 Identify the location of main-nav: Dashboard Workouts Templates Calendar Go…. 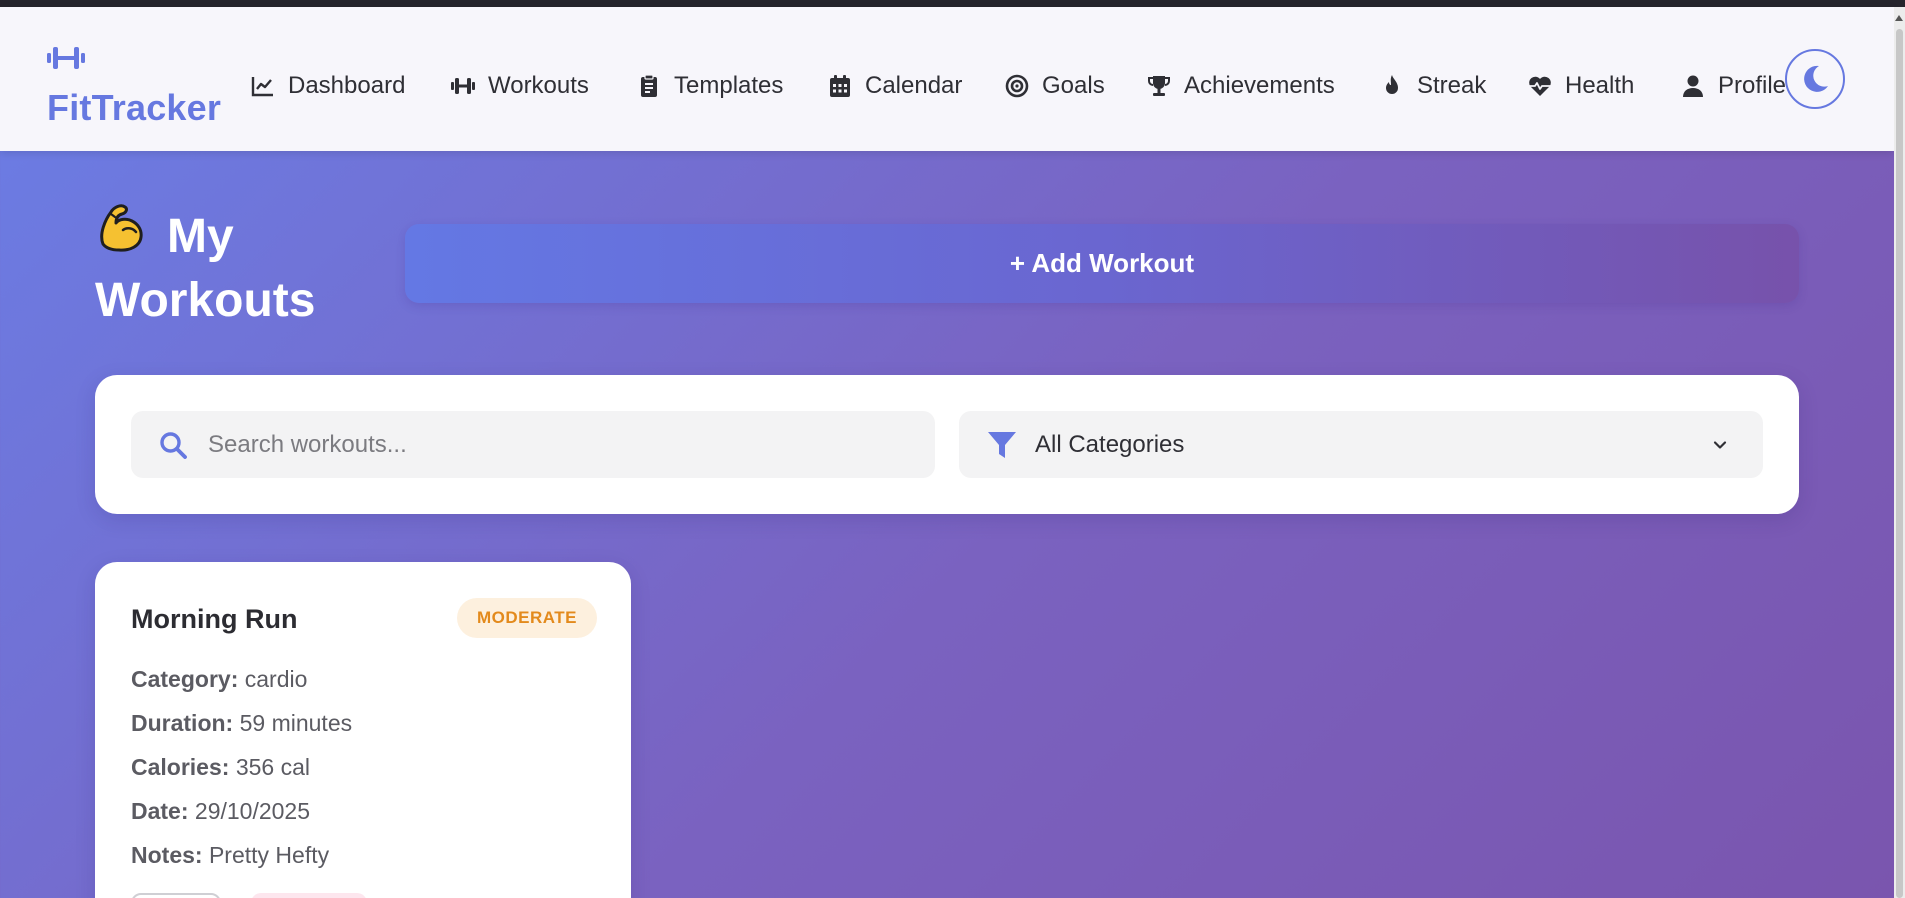
(947, 86).